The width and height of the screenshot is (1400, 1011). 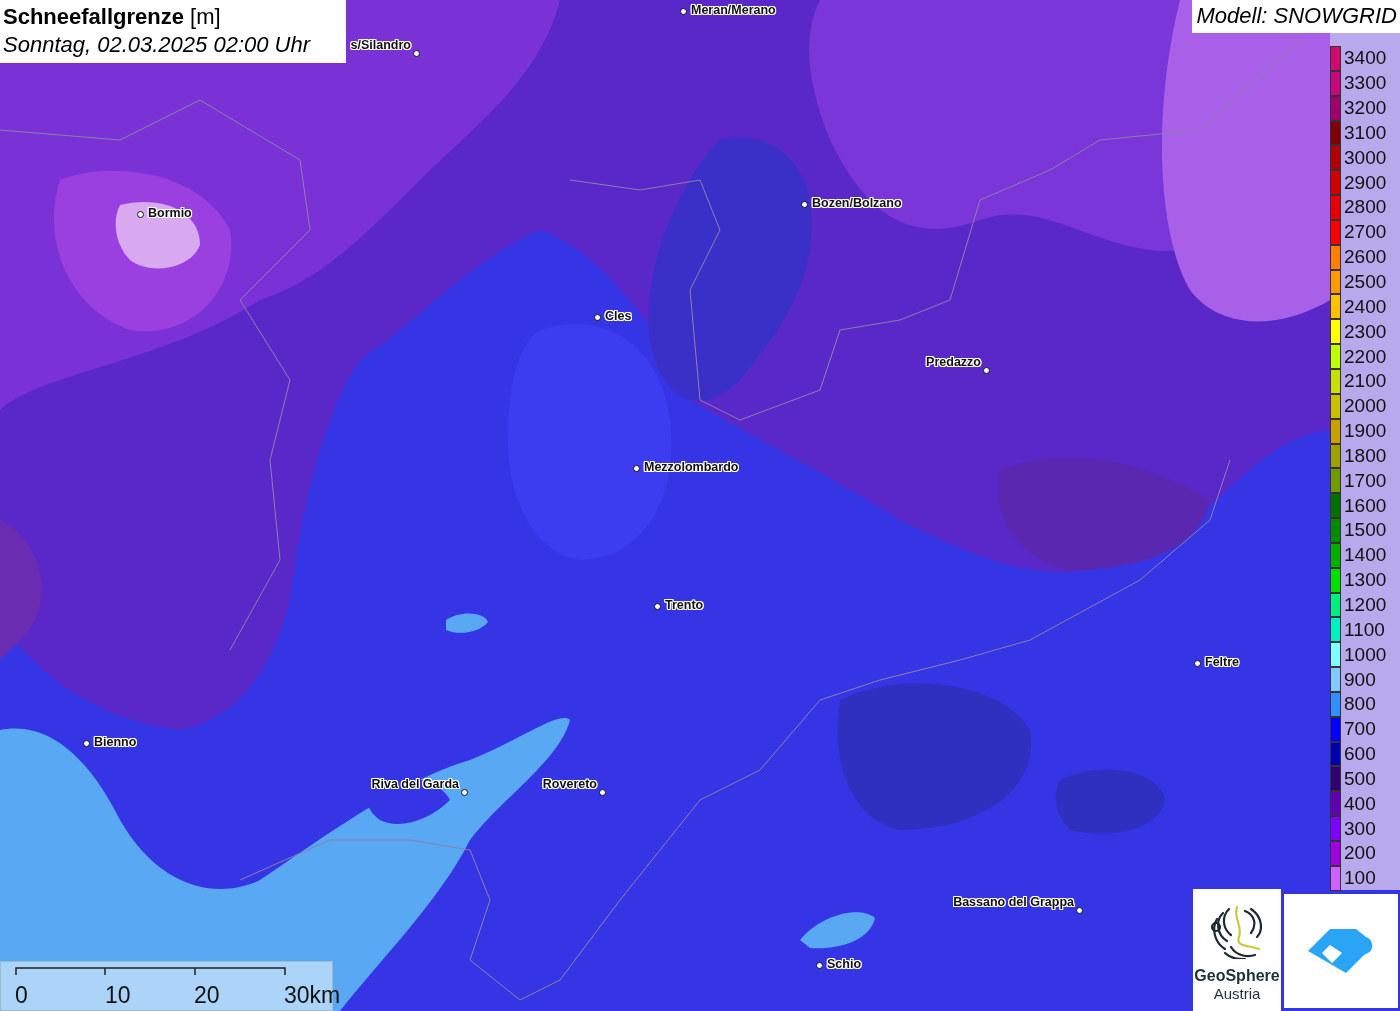 I want to click on legend-label: 2200, so click(x=1365, y=356).